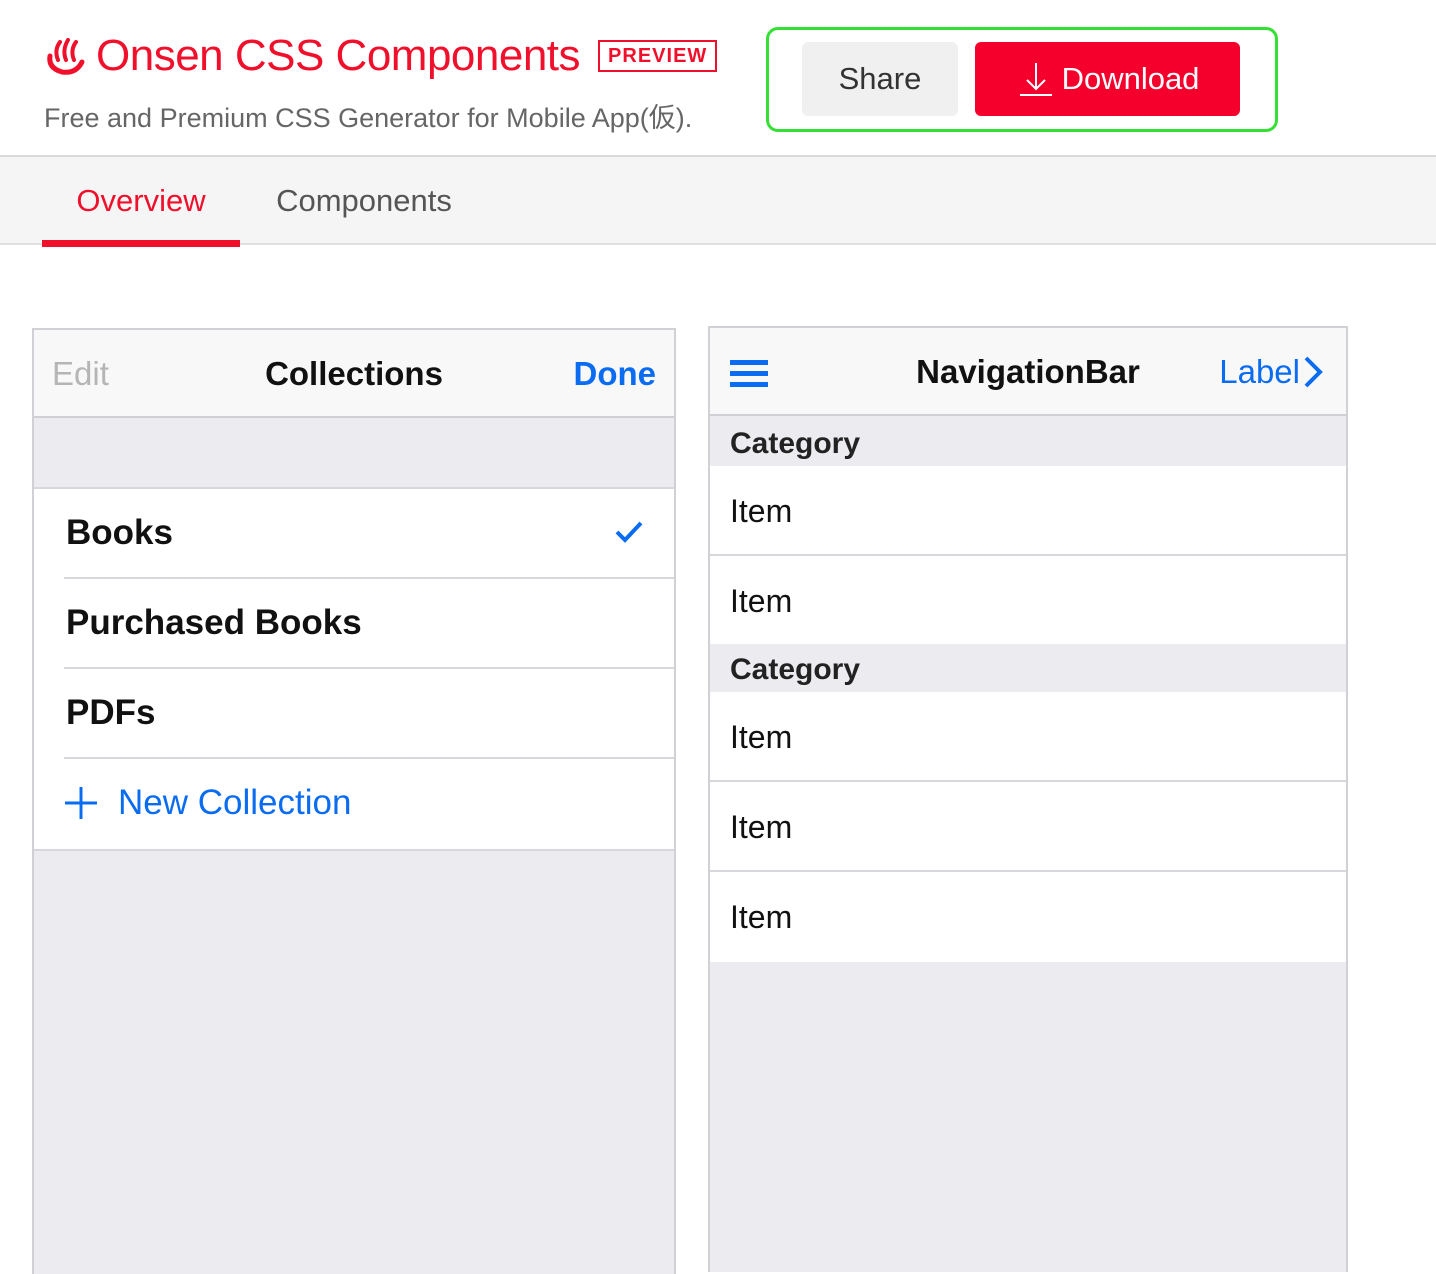 The width and height of the screenshot is (1436, 1274). I want to click on download-button: Download, so click(1107, 79).